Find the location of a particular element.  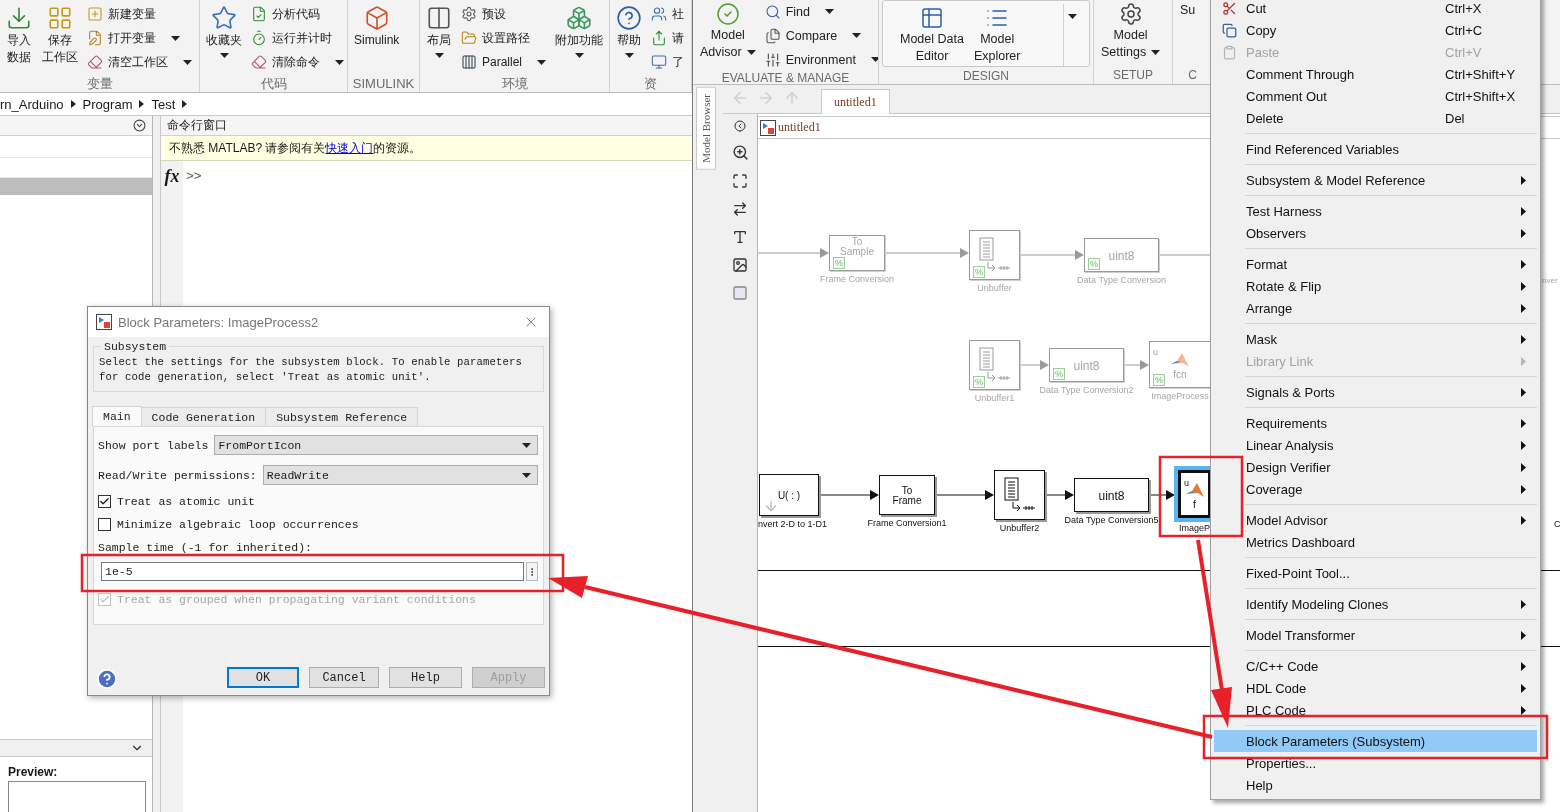

ribbon-button: Model Settings is located at coordinates (1131, 31).